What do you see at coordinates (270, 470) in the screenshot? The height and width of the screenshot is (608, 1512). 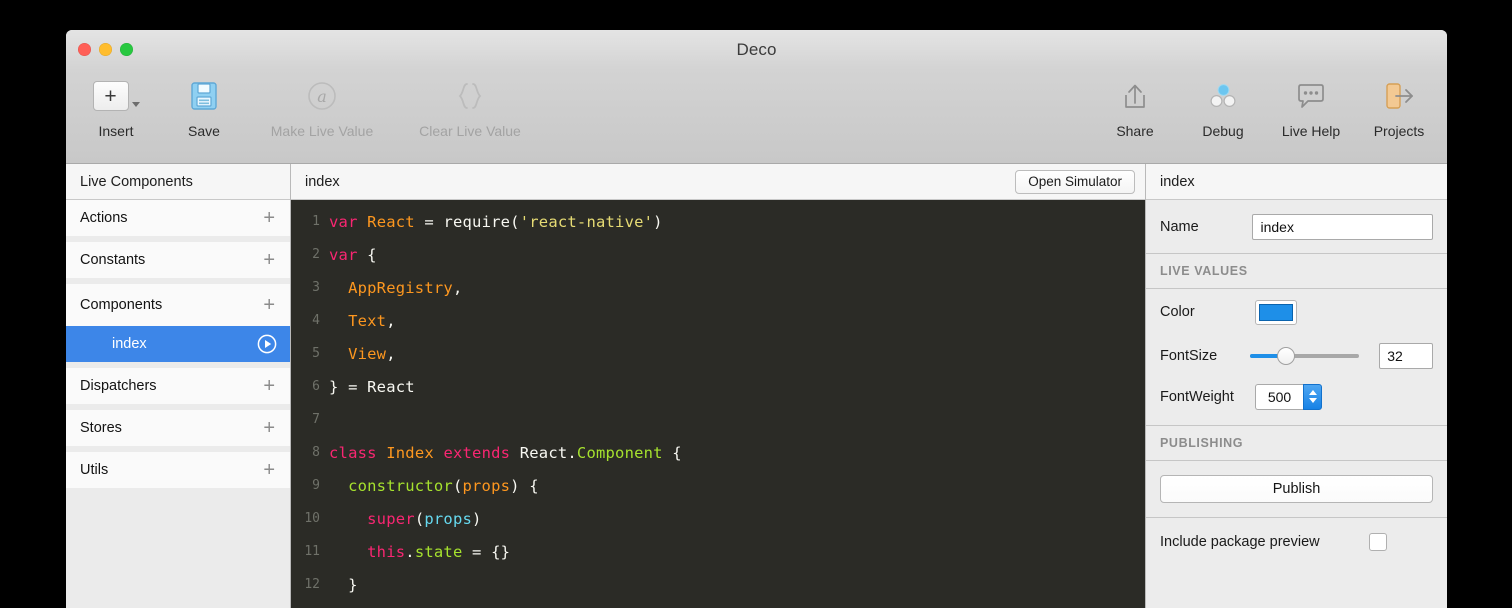 I see `add-util-icon: +` at bounding box center [270, 470].